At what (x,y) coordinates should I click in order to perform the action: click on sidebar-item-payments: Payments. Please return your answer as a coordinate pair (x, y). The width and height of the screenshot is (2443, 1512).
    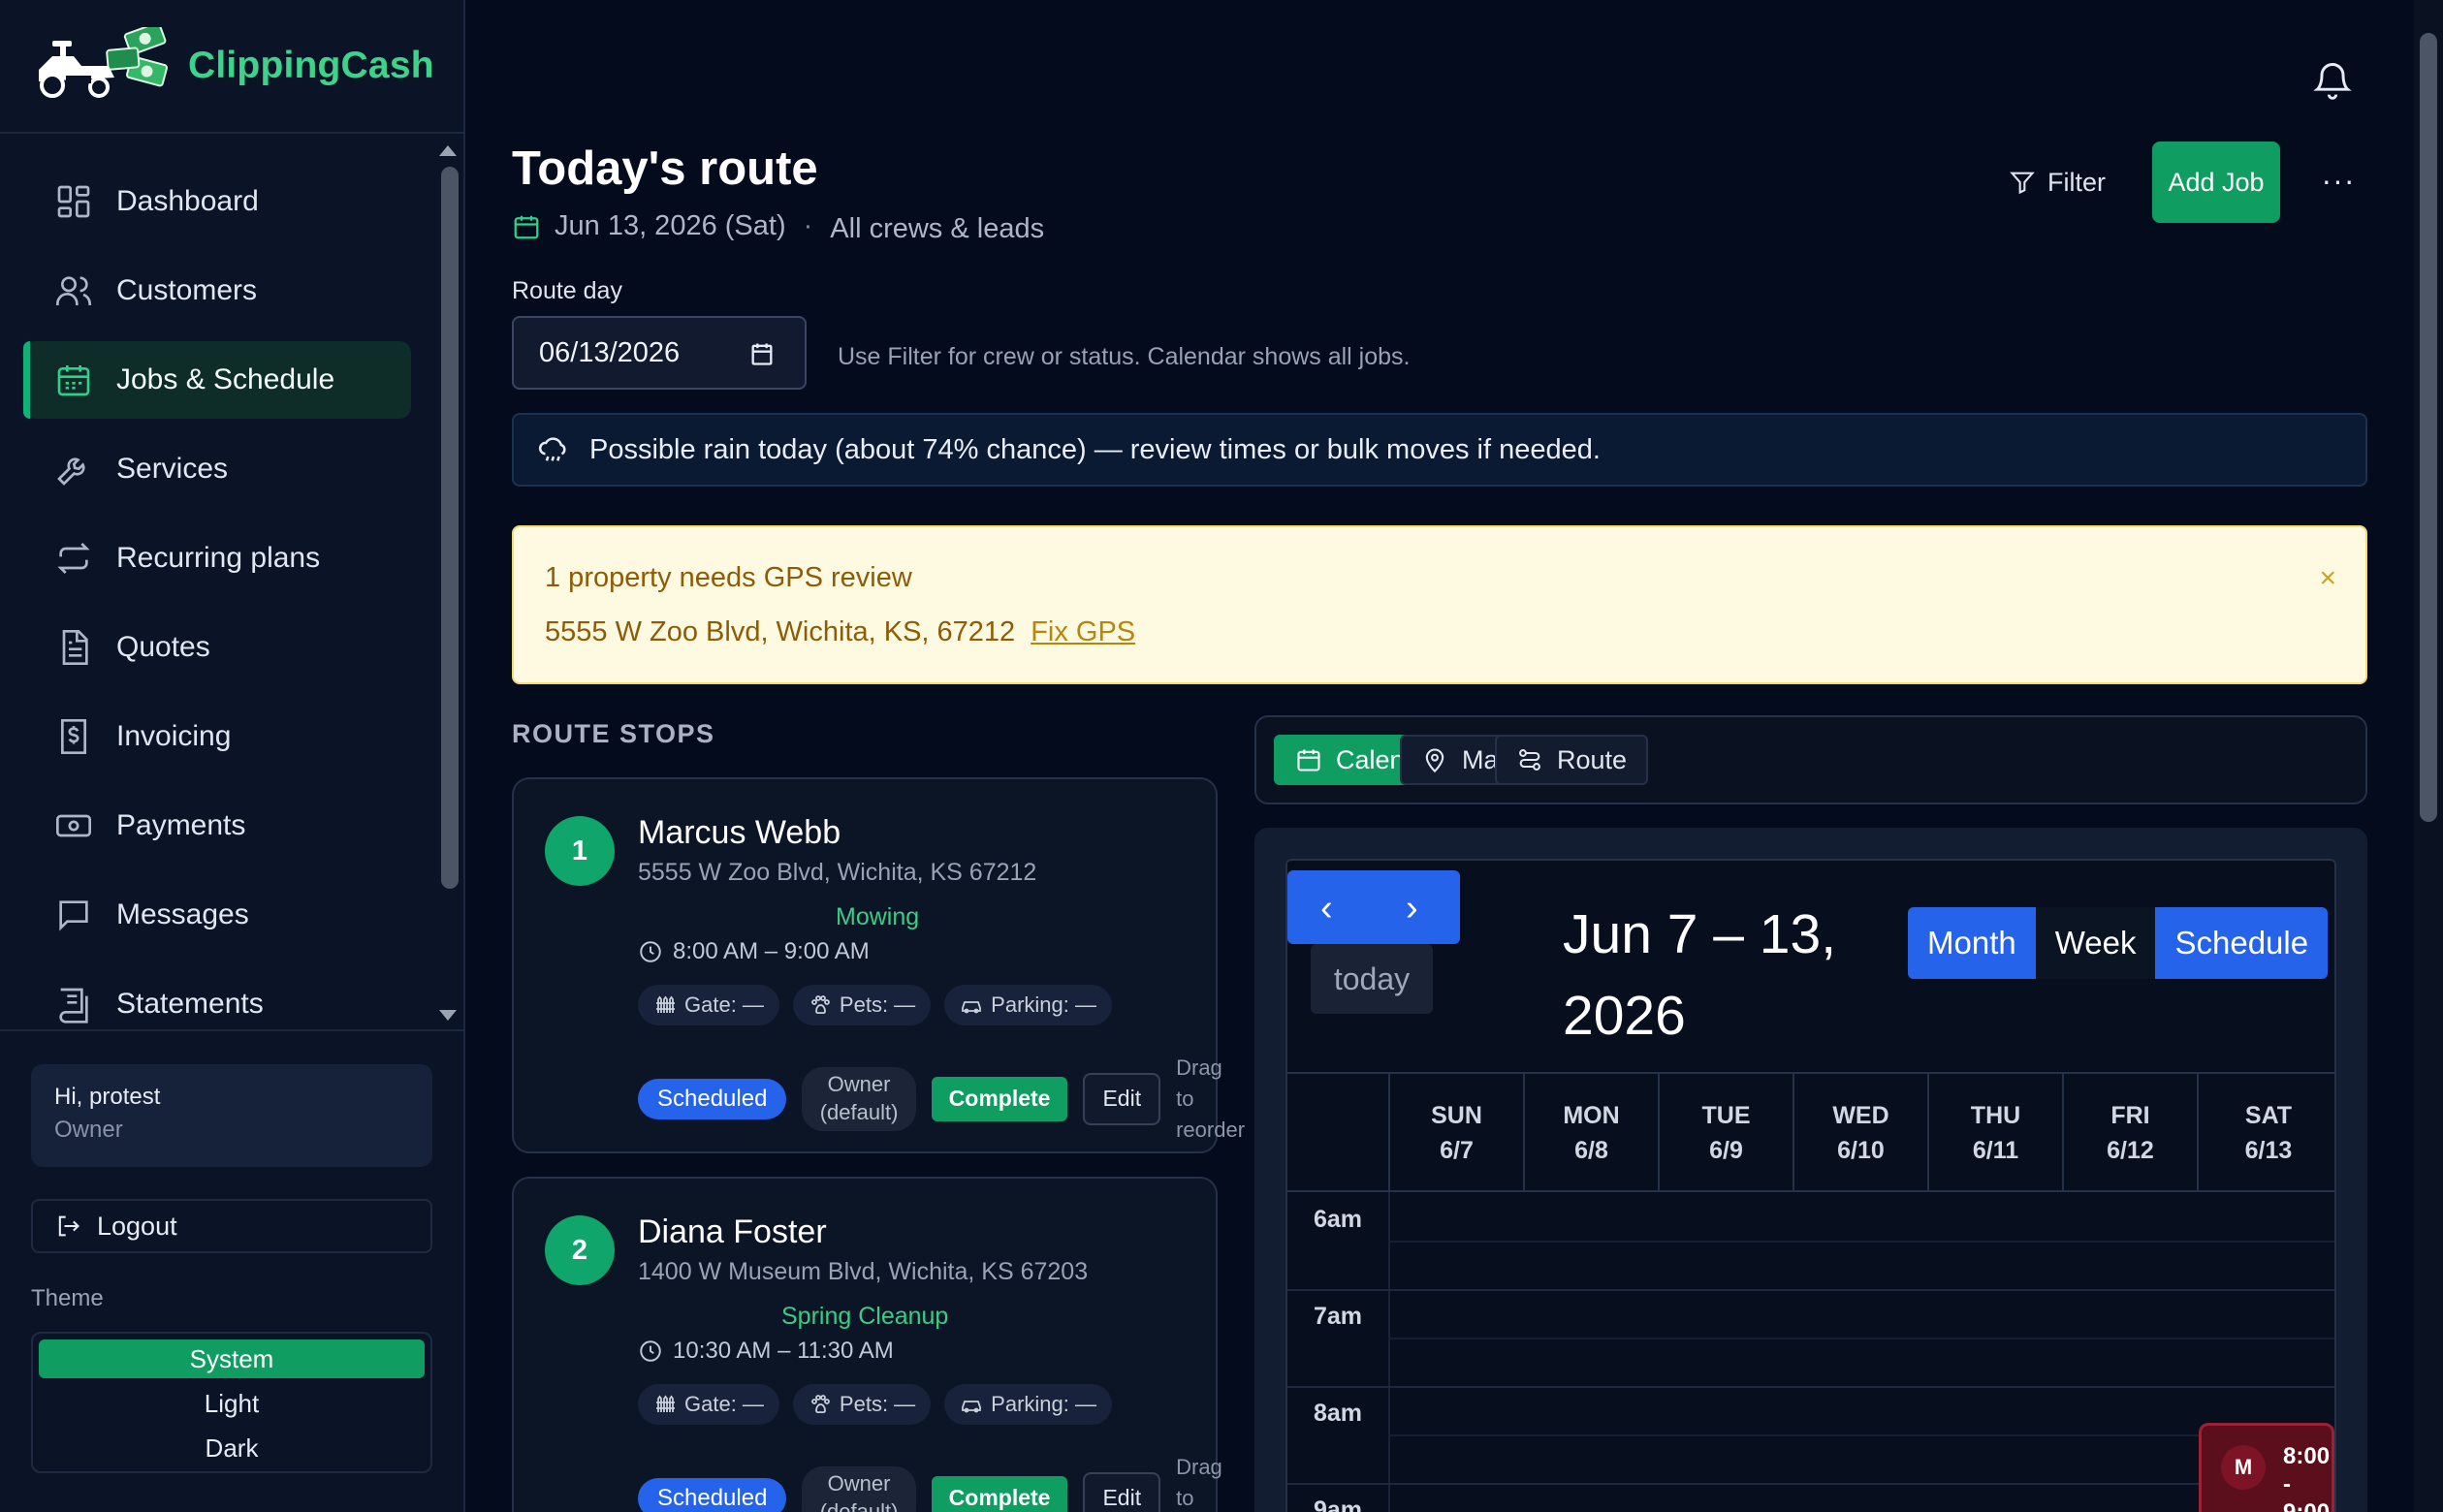
    Looking at the image, I should click on (217, 826).